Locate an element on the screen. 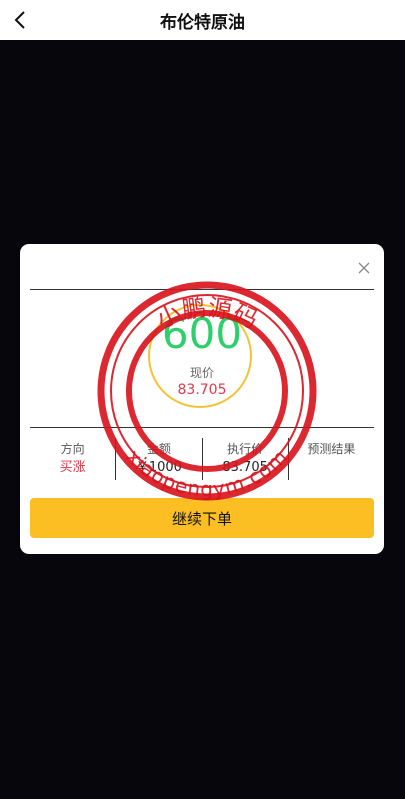 The image size is (405, 799). page-title: 布伦特原油 is located at coordinates (202, 22).